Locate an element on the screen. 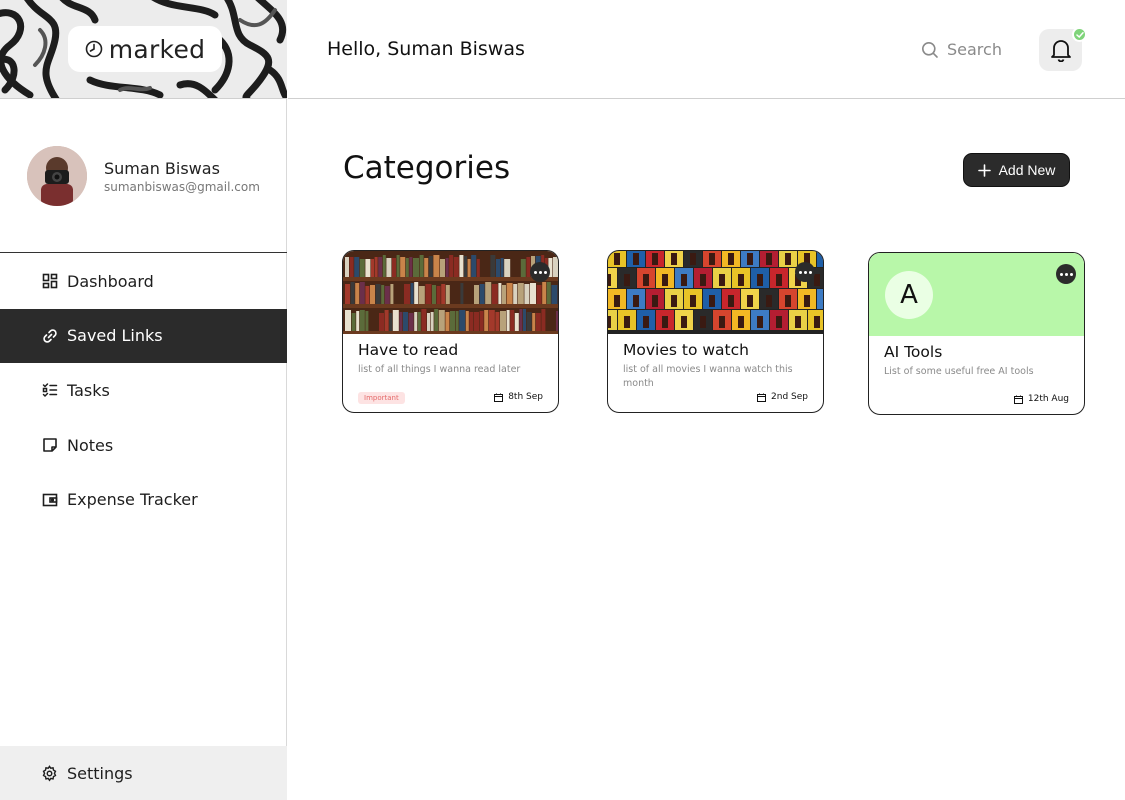 This screenshot has width=1125, height=800. add-new-button: Add New is located at coordinates (1016, 170).